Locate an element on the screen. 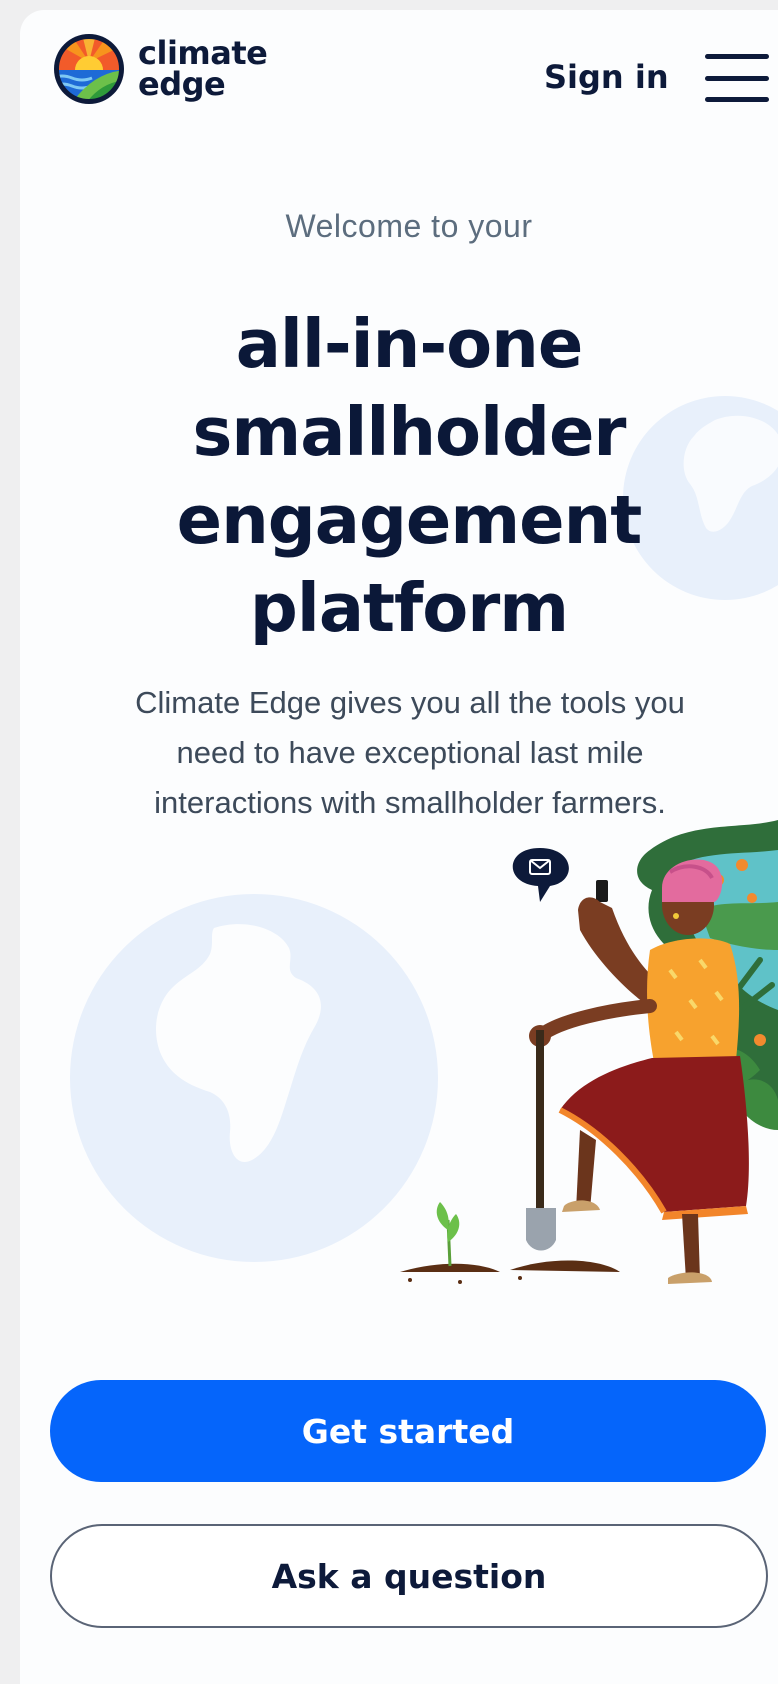 The image size is (778, 1684). get-started-button: Get started is located at coordinates (408, 1431).